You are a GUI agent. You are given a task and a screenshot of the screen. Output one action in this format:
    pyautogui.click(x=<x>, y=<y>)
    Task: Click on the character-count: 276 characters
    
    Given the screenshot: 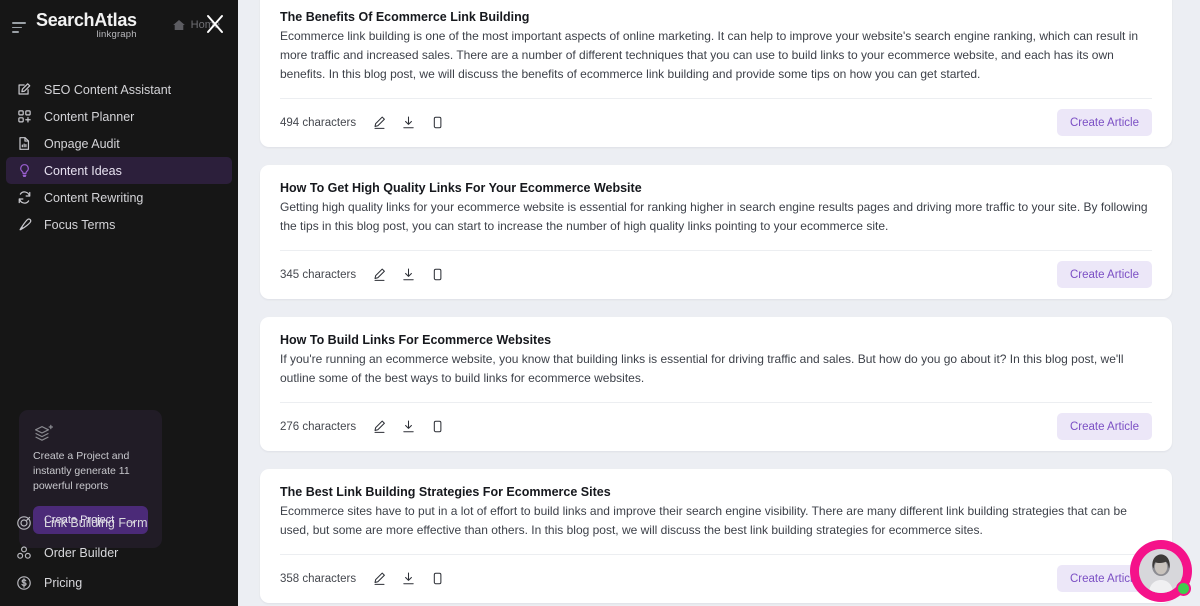 What is the action you would take?
    pyautogui.click(x=318, y=426)
    